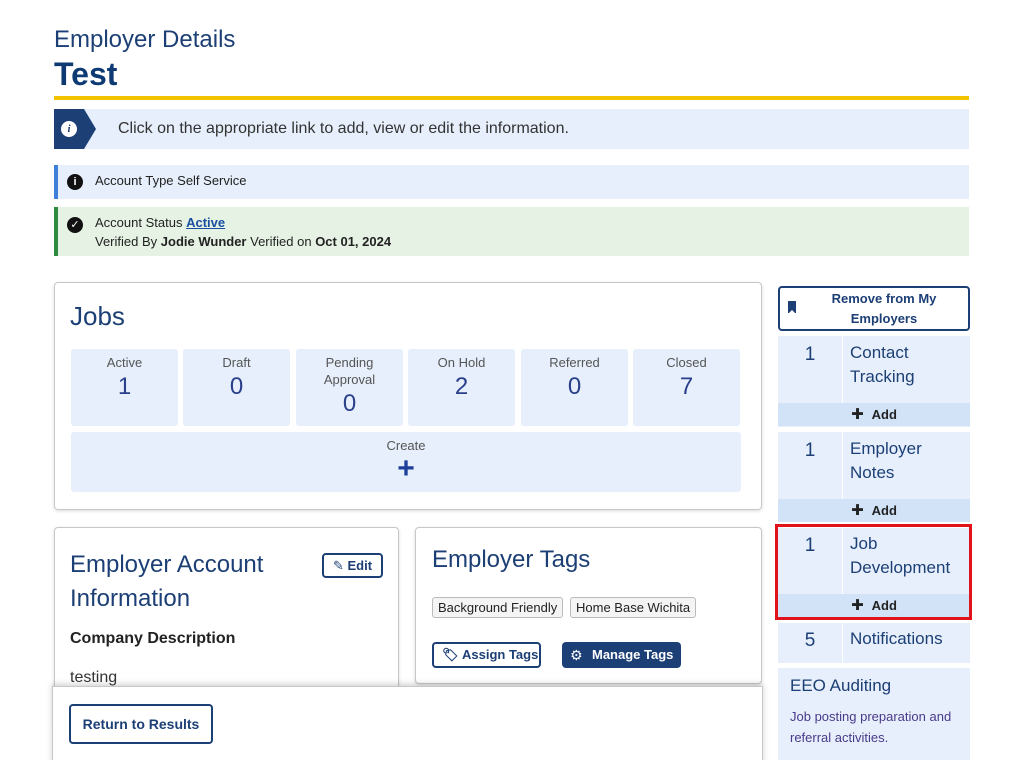 This screenshot has height=760, width=1034. I want to click on jobs-stat-draft: Draft 0, so click(236, 387).